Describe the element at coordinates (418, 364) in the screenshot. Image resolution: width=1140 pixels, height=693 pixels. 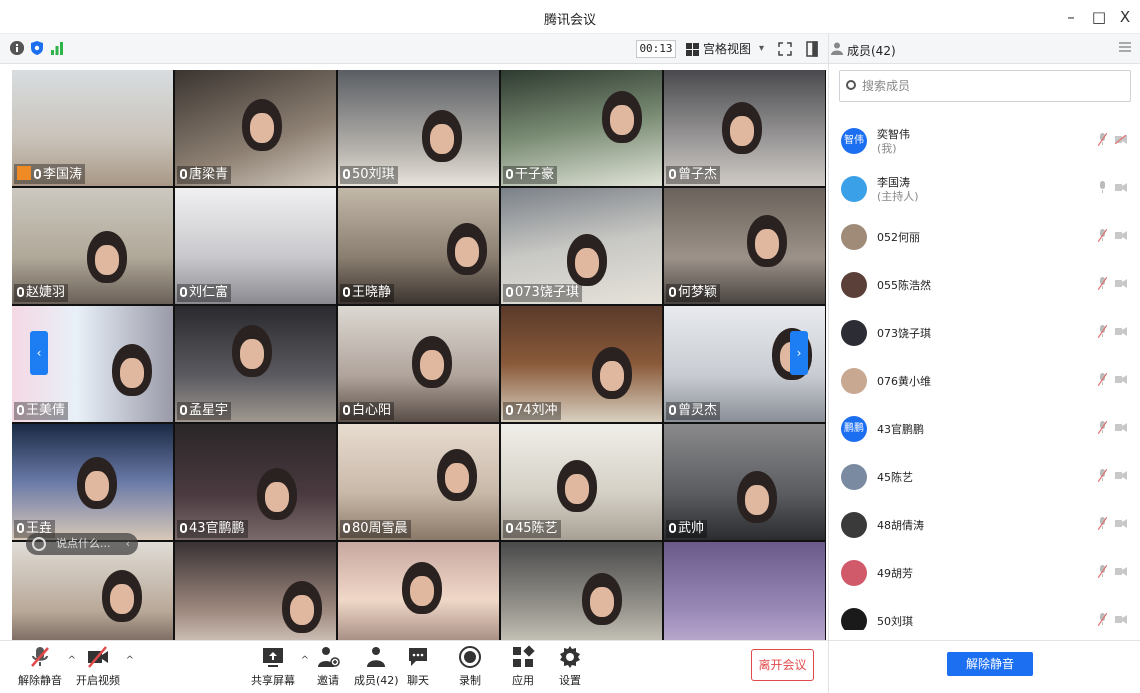
I see `video-tile: 白心阳` at that location.